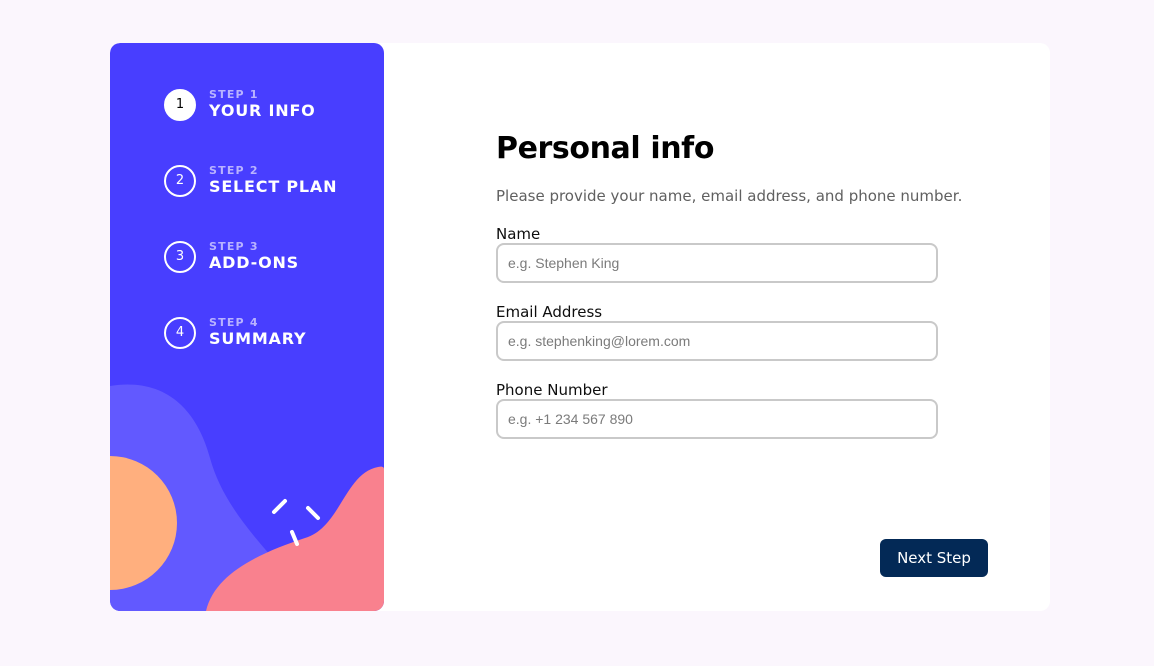 This screenshot has height=666, width=1154. I want to click on step-item-your-info: 1 STEP 1 YOUR INFO, so click(264, 107).